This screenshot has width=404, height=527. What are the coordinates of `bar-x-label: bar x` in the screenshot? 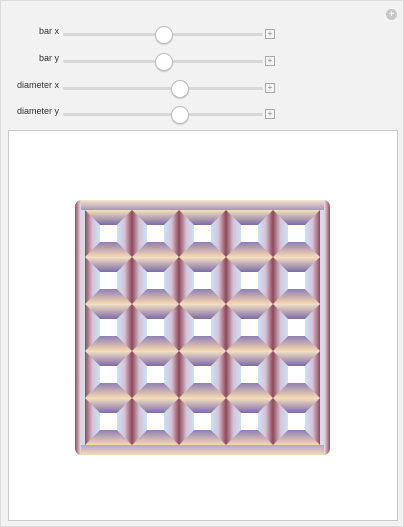 It's located at (48, 31).